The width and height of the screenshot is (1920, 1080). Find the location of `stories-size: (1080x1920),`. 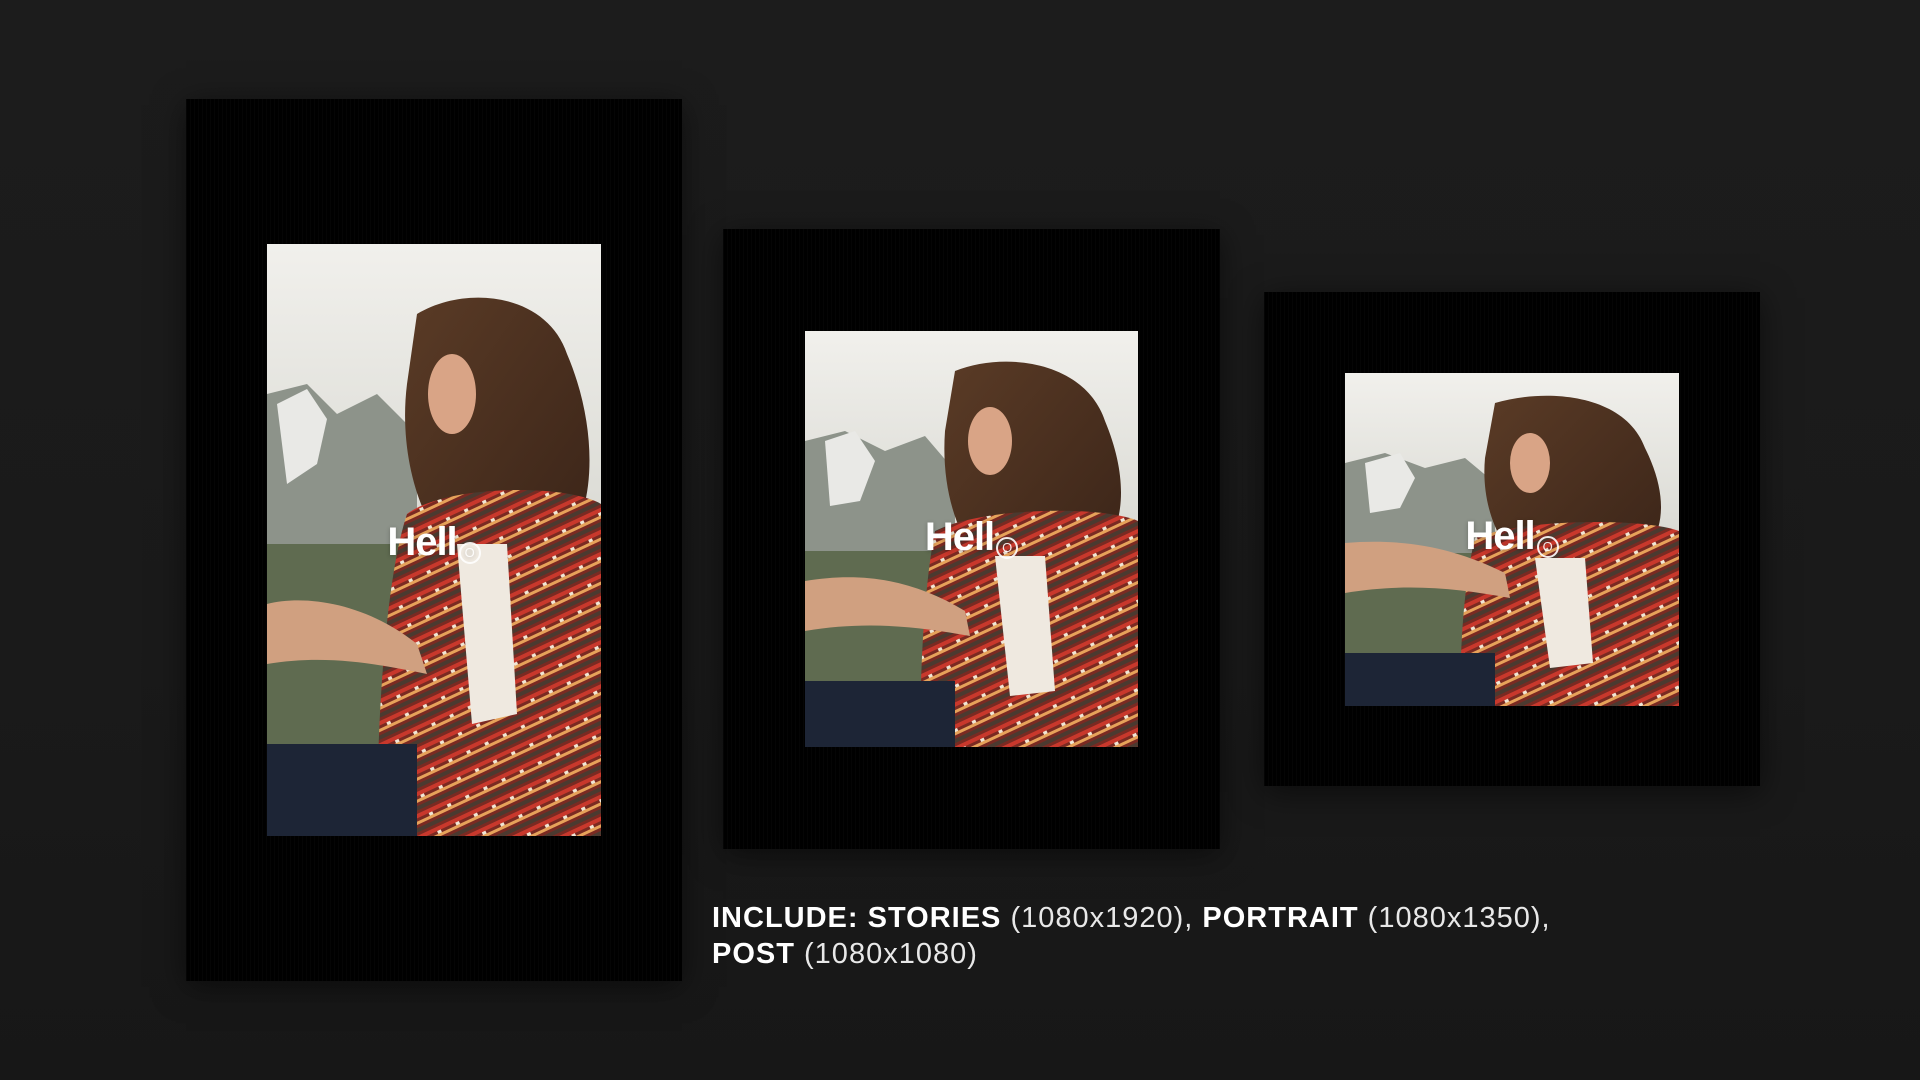

stories-size: (1080x1920), is located at coordinates (1102, 918).